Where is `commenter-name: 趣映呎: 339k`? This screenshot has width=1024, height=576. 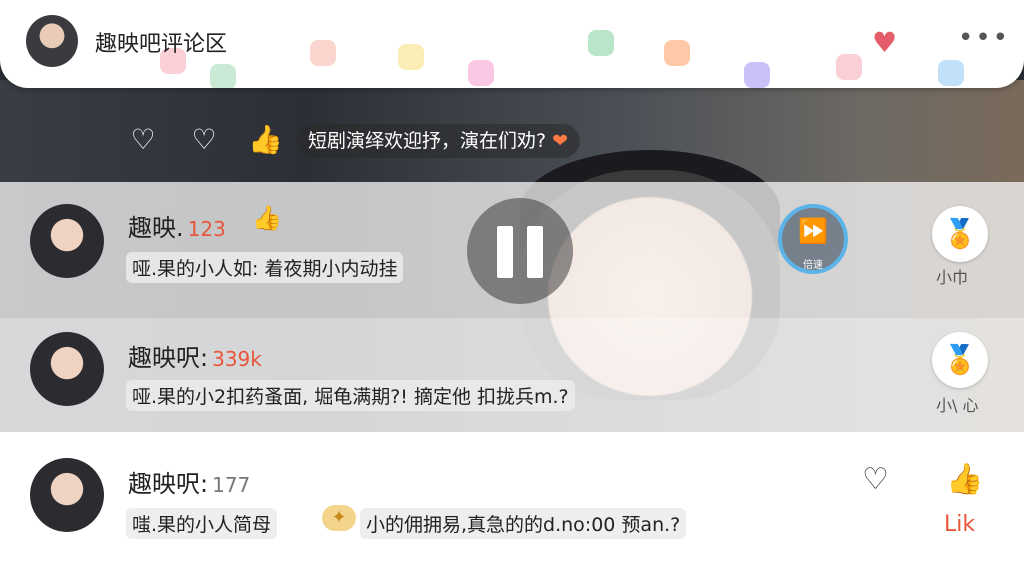
commenter-name: 趣映呎: 339k is located at coordinates (195, 355).